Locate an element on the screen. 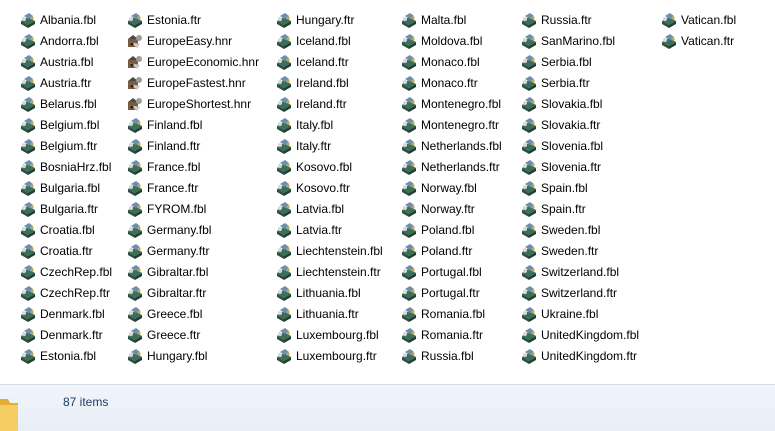 This screenshot has width=775, height=431. file-item: EuropeEconomic.hnr is located at coordinates (193, 61).